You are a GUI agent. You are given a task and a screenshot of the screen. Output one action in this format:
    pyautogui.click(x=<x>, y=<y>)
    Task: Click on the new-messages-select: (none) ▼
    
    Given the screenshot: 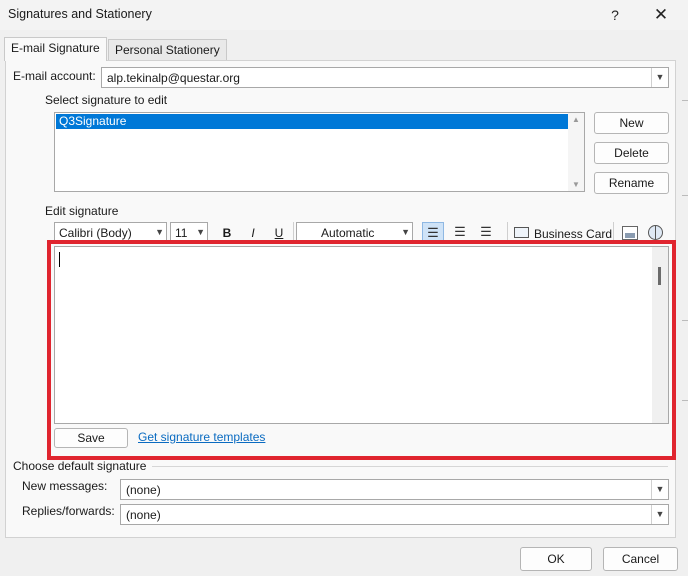 What is the action you would take?
    pyautogui.click(x=394, y=489)
    